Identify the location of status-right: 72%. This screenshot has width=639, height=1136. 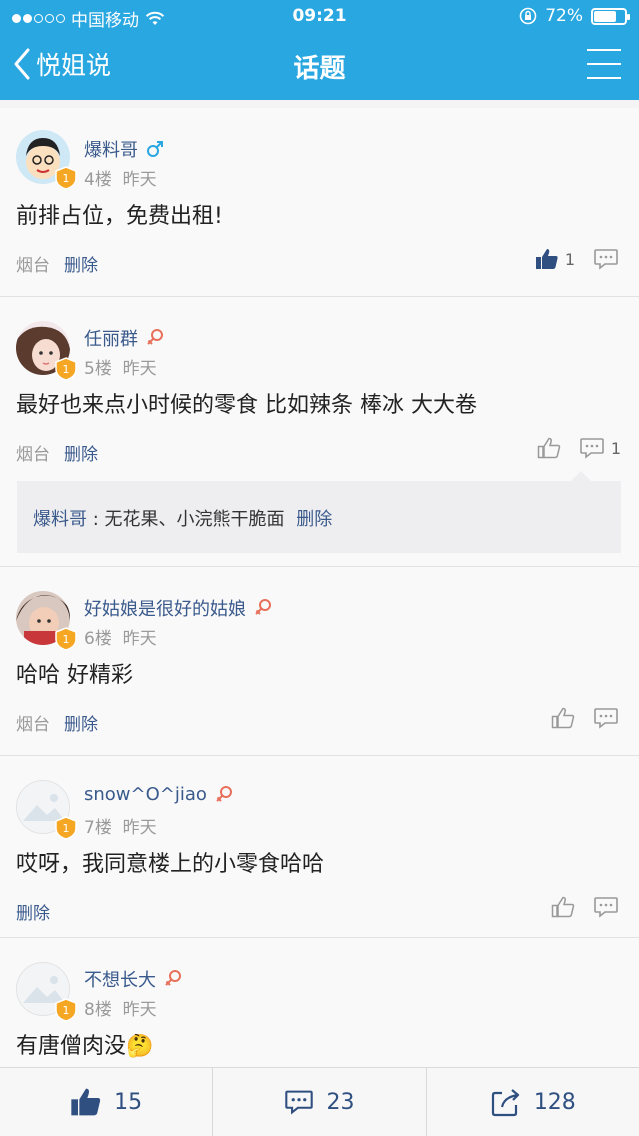
(574, 16).